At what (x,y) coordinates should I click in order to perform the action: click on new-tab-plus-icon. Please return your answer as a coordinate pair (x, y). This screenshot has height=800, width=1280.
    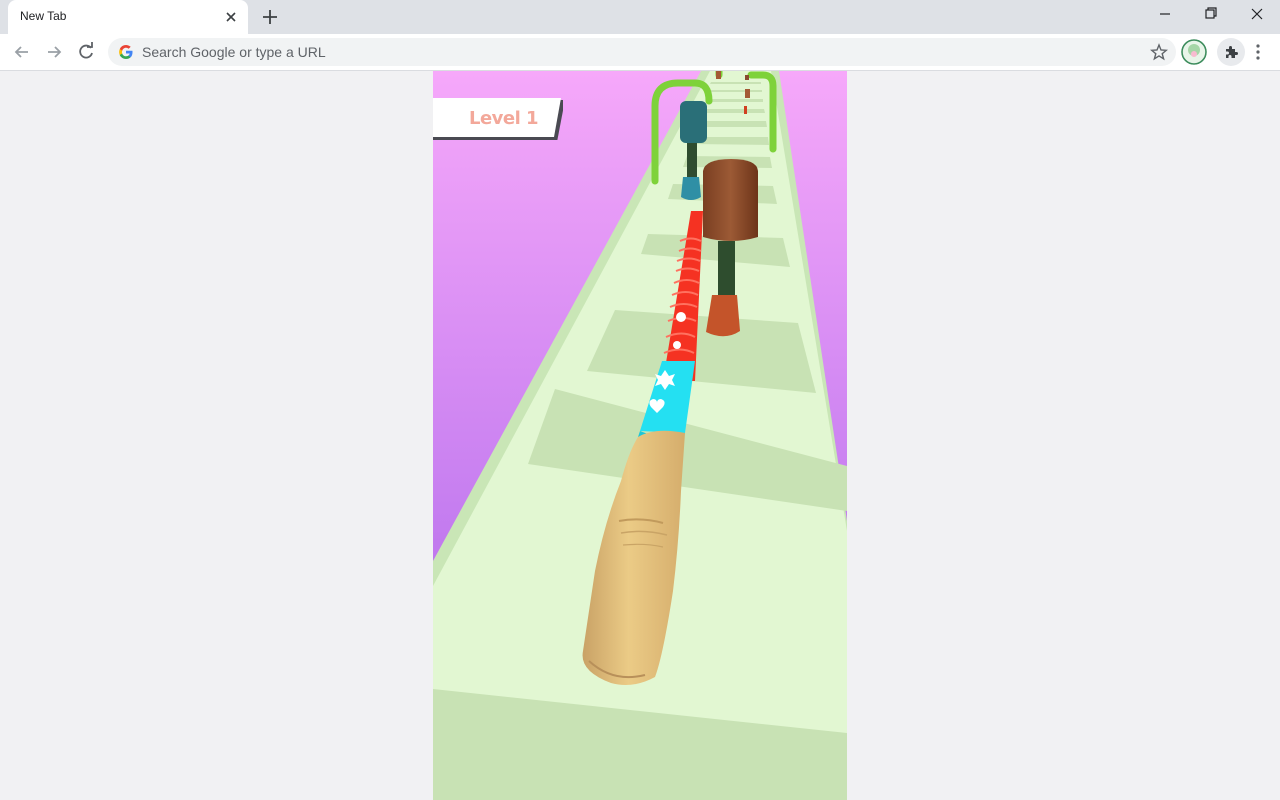
    Looking at the image, I should click on (270, 17).